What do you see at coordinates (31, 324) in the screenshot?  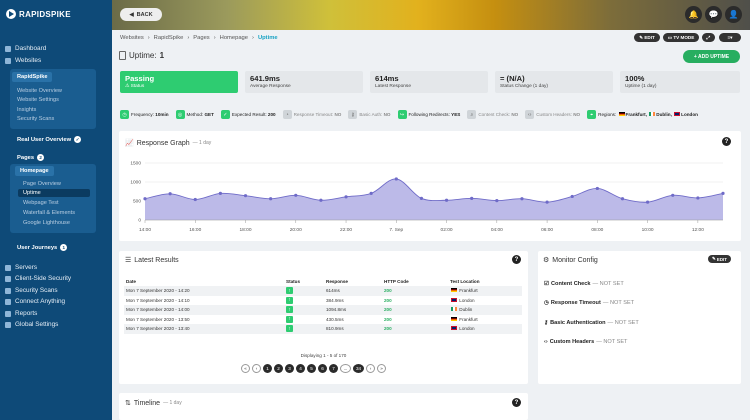 I see `nav-global-settings: Global Settings` at bounding box center [31, 324].